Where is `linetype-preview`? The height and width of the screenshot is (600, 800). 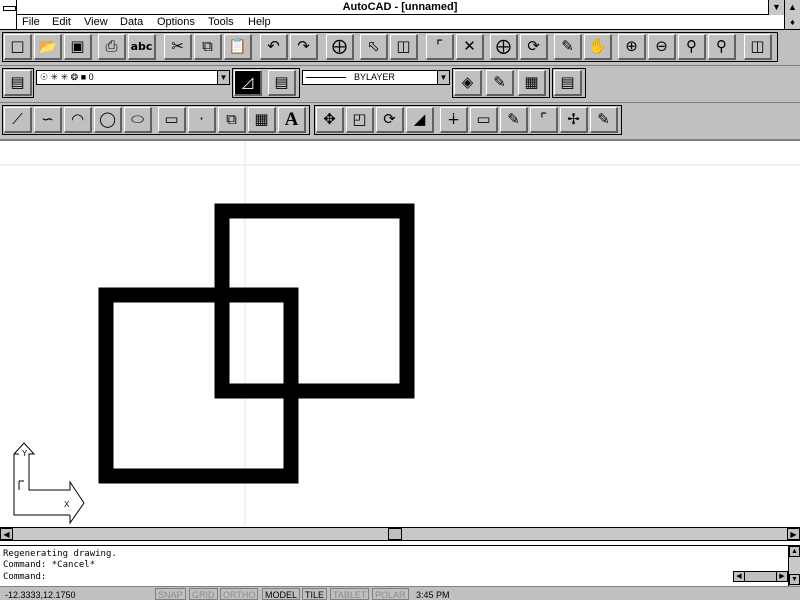
linetype-preview is located at coordinates (326, 78).